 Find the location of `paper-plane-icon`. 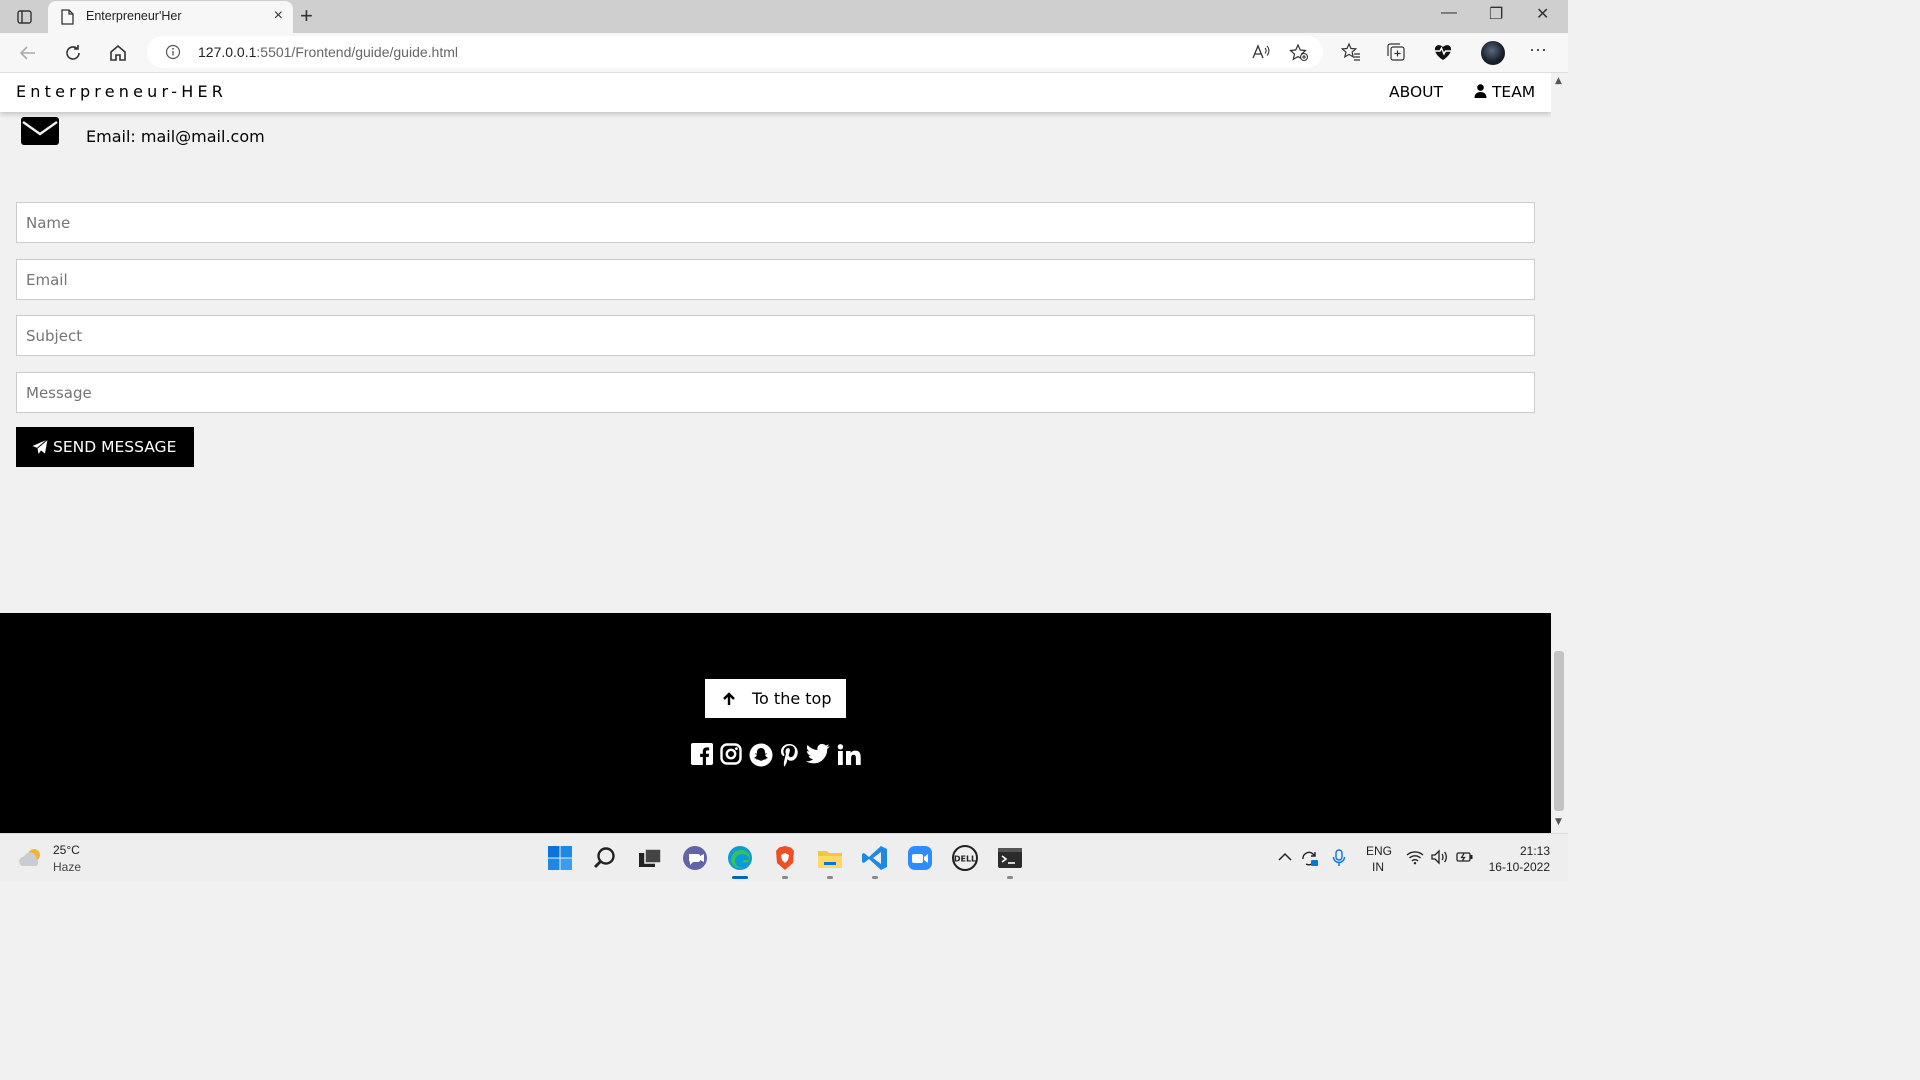

paper-plane-icon is located at coordinates (40, 449).